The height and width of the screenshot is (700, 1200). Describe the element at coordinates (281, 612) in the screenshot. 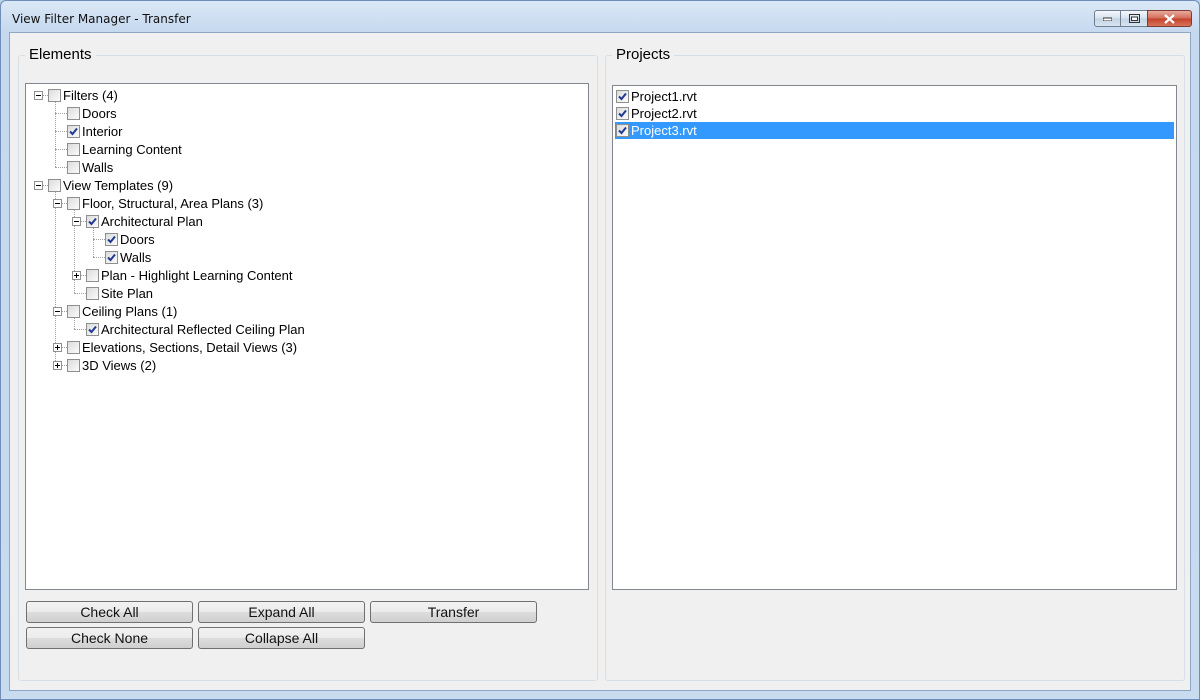

I see `expand-all-button: Expand All` at that location.